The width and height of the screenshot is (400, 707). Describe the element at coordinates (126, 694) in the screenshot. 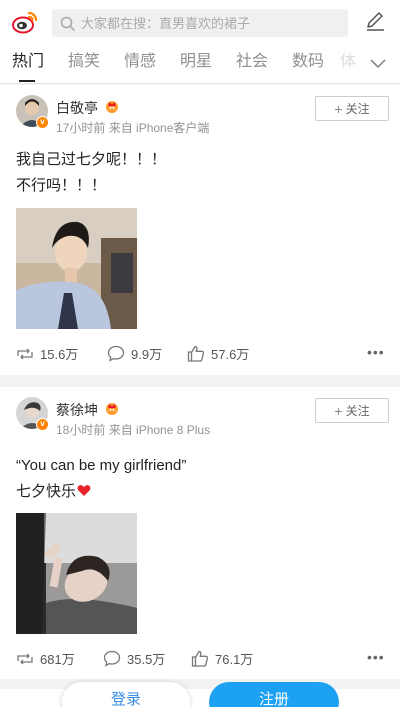

I see `login-button: 登录` at that location.